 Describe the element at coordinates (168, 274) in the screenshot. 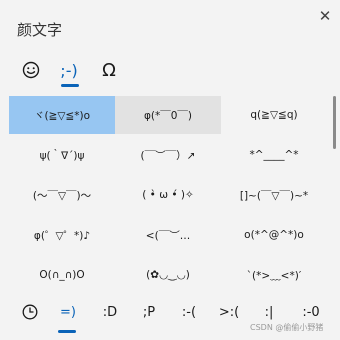

I see `kaomoji-item: (✿◡‿◡)` at that location.